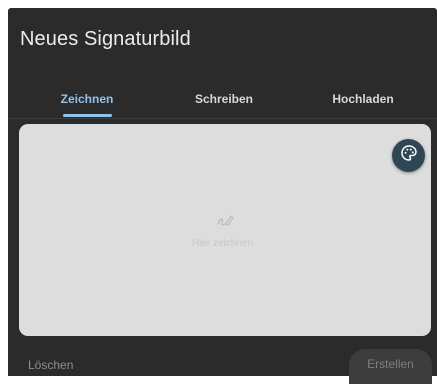 The width and height of the screenshot is (437, 384). What do you see at coordinates (222, 243) in the screenshot?
I see `draw-placeholder-text: Hier zeichnen` at bounding box center [222, 243].